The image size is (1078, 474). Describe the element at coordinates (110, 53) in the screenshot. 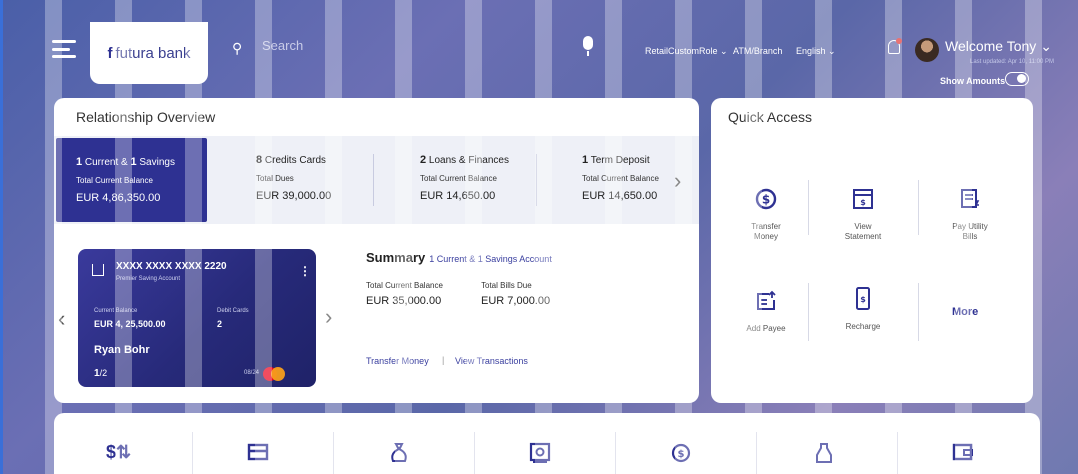

I see `logo-mark-icon: f` at that location.